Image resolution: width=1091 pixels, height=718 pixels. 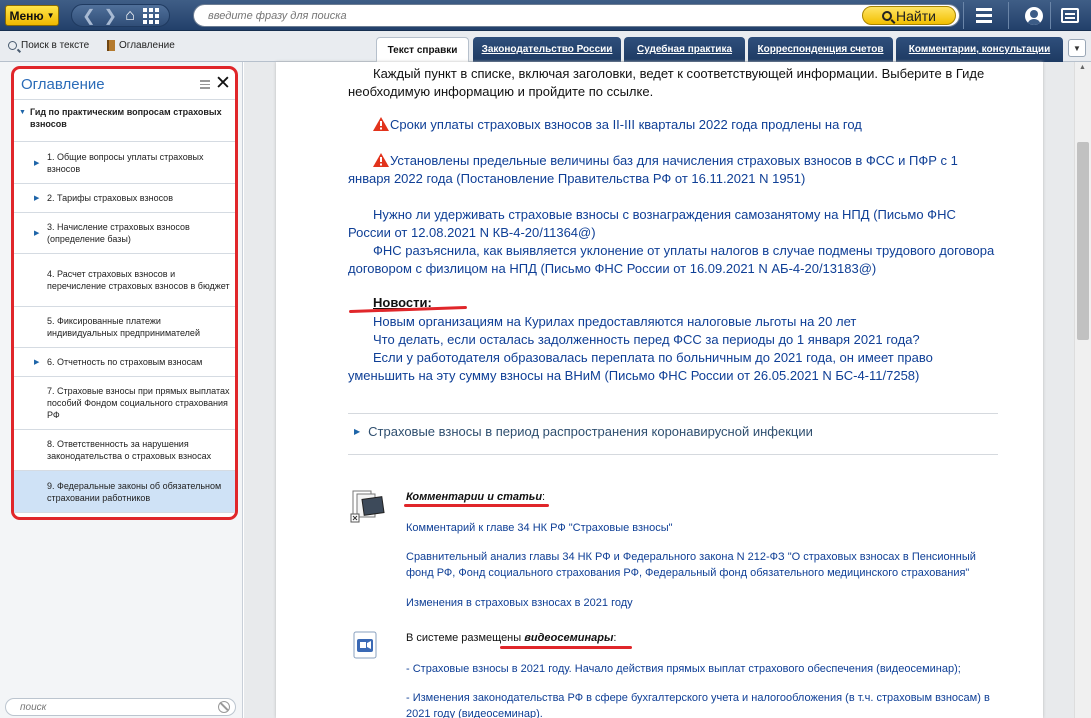 I want to click on find-label: Найти, so click(x=916, y=15).